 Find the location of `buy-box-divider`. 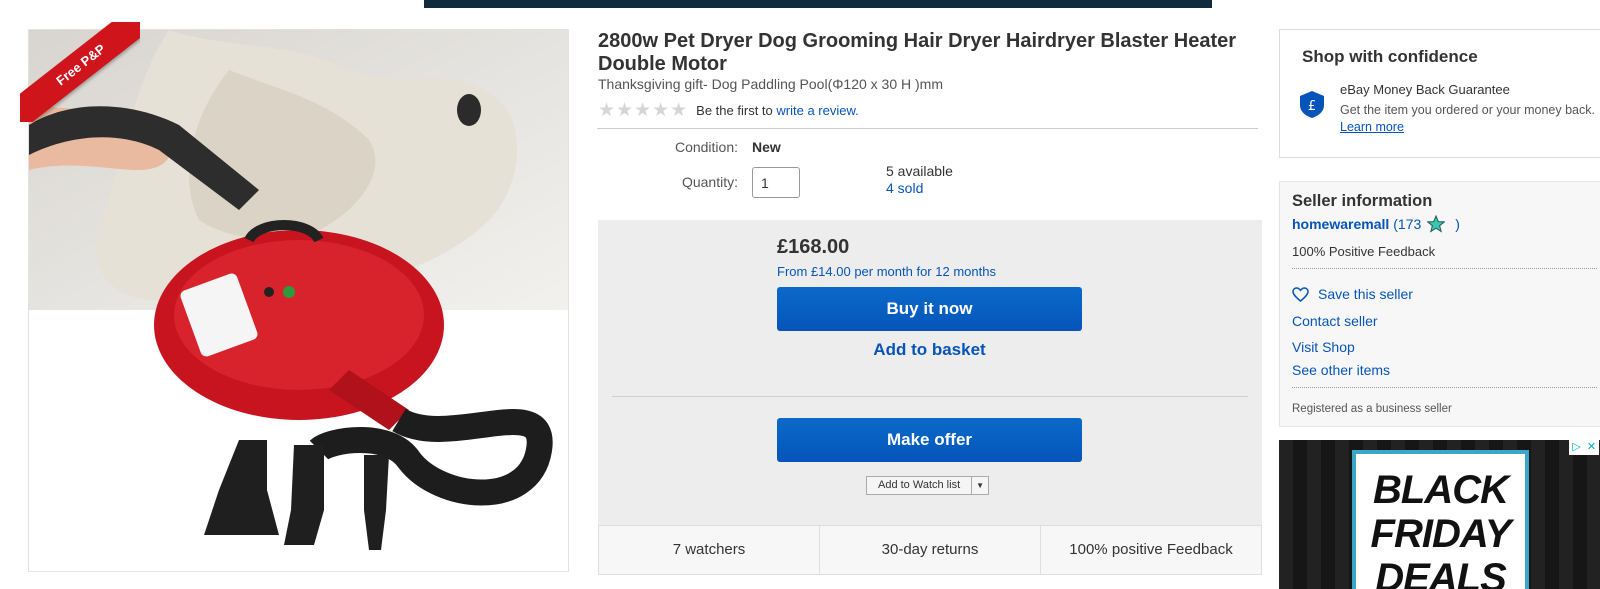

buy-box-divider is located at coordinates (930, 396).